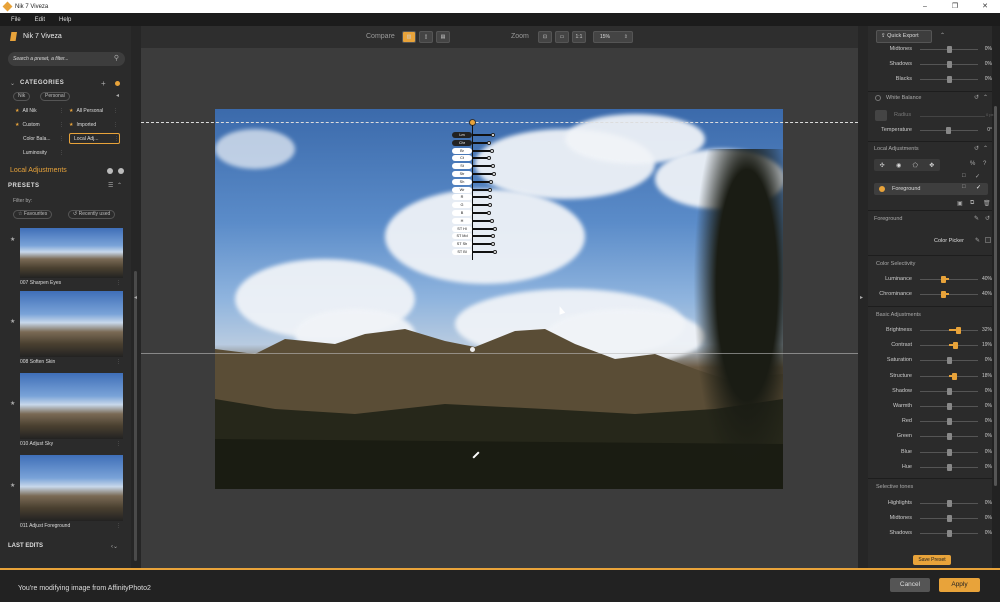 The height and width of the screenshot is (602, 1000). Describe the element at coordinates (119, 185) in the screenshot. I see `collapse-presets-icon: ⌃` at that location.